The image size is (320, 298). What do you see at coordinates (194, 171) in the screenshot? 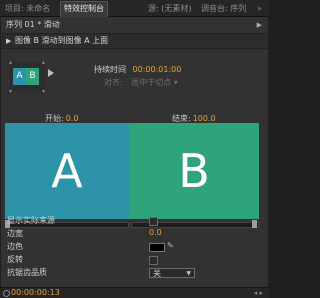
I see `clip-b-preview: B` at bounding box center [194, 171].